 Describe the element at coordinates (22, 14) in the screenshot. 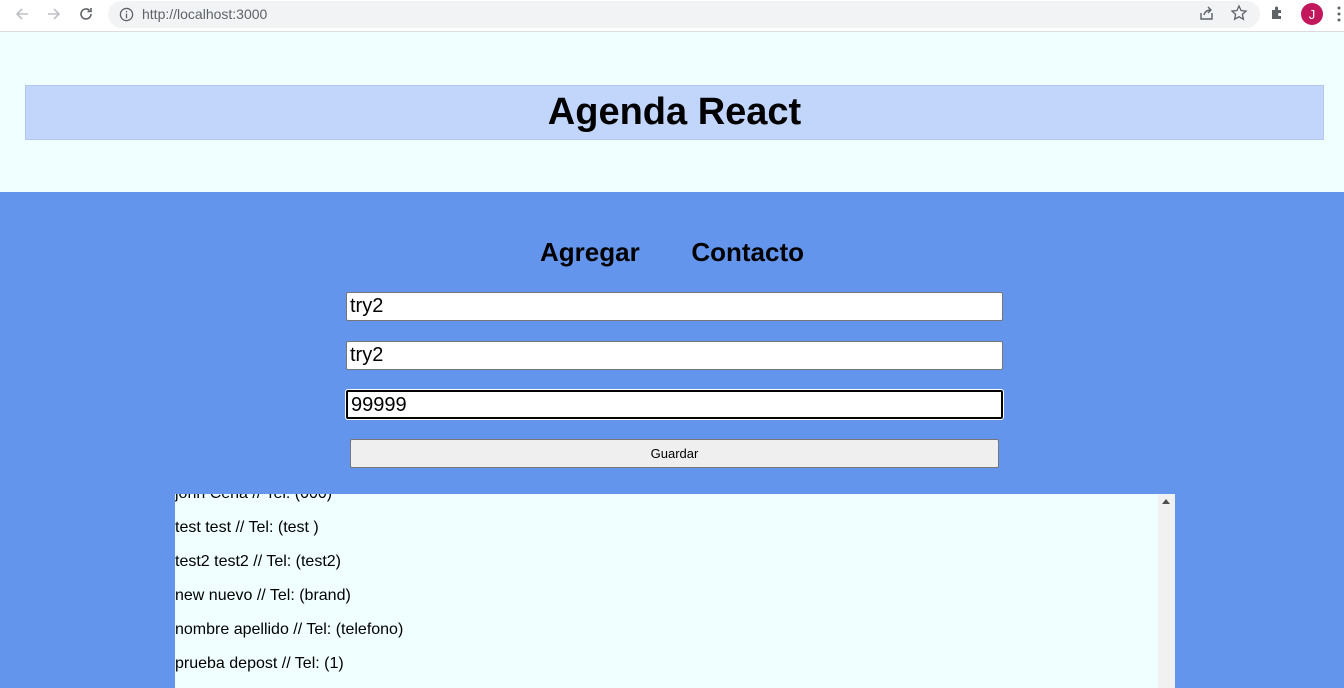

I see `back-arrow-icon` at that location.